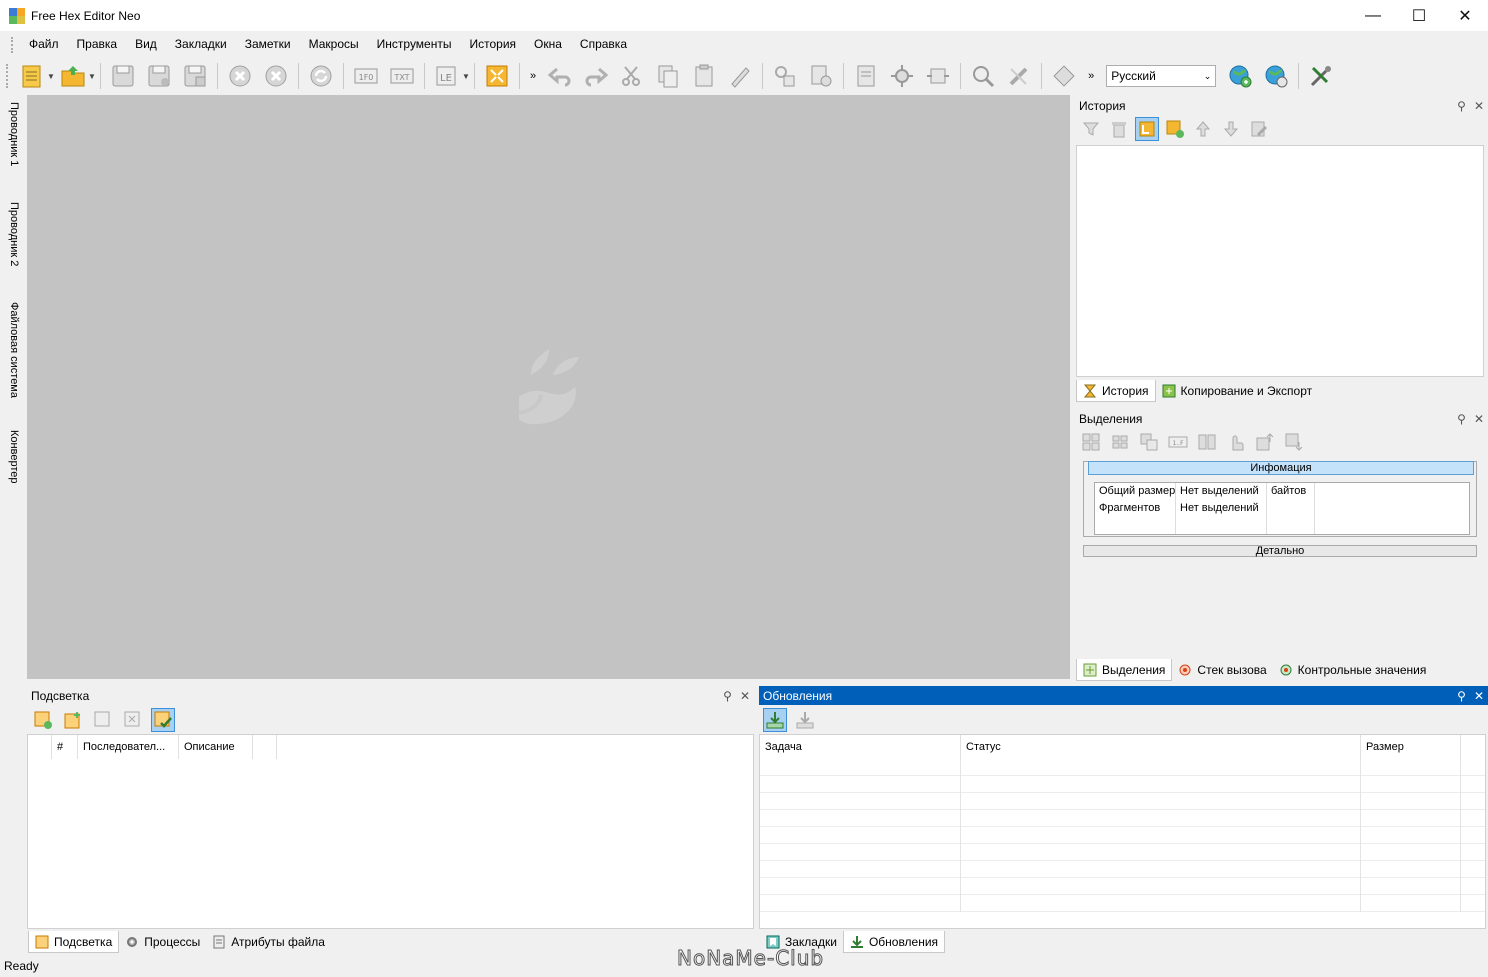 The image size is (1488, 977). I want to click on menu-history: История, so click(492, 44).